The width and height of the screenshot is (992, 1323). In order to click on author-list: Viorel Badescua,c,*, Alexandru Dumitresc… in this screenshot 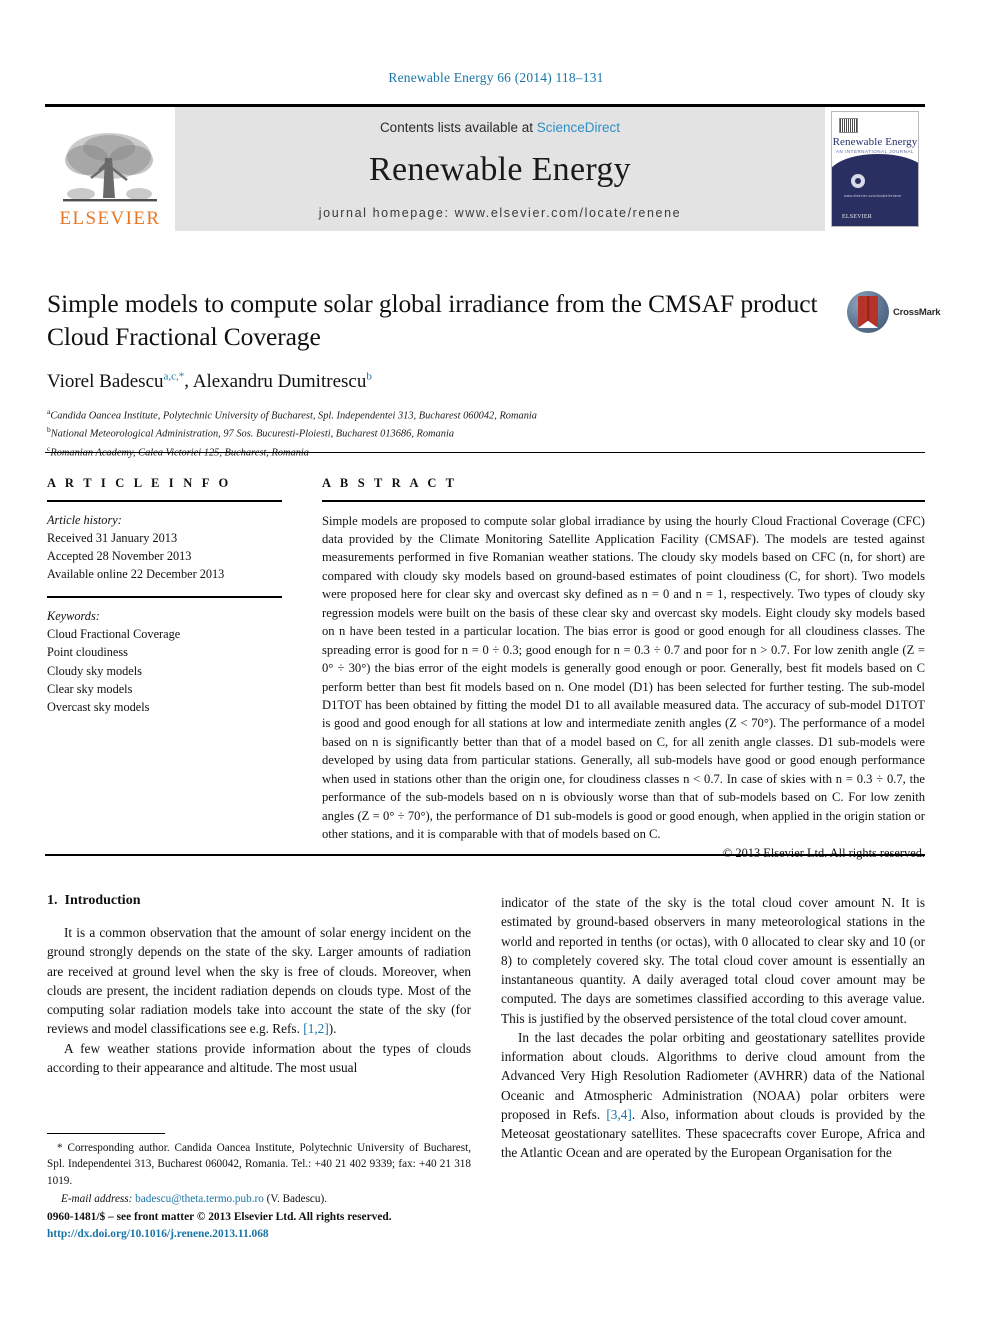, I will do `click(442, 381)`.